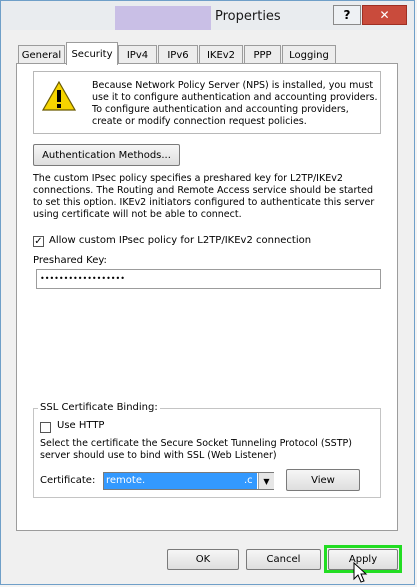  What do you see at coordinates (347, 15) in the screenshot?
I see `help-button: ?` at bounding box center [347, 15].